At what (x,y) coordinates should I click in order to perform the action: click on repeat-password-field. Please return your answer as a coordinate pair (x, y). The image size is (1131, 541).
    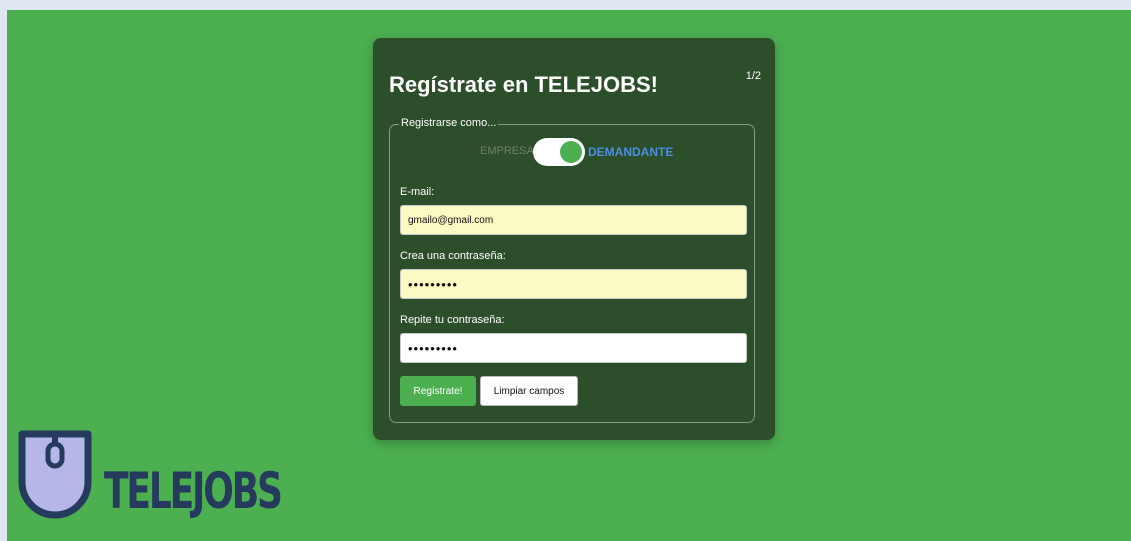
    Looking at the image, I should click on (573, 348).